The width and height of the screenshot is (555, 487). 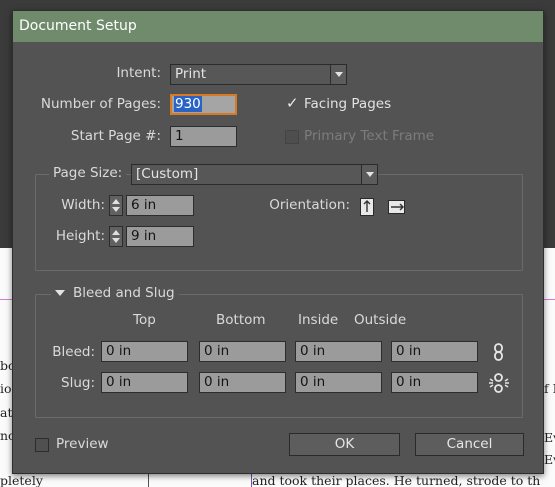 I want to click on bg-text-line: f I, so click(x=549, y=388).